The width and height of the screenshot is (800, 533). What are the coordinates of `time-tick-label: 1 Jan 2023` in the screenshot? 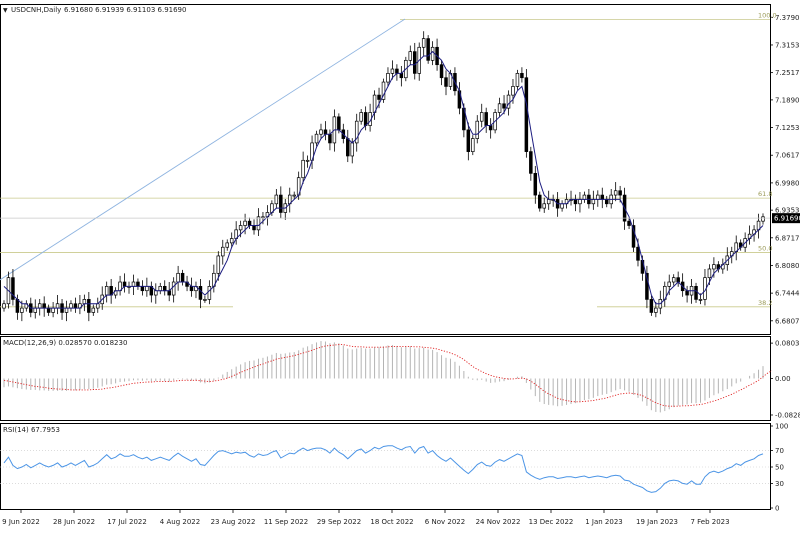 It's located at (604, 522).